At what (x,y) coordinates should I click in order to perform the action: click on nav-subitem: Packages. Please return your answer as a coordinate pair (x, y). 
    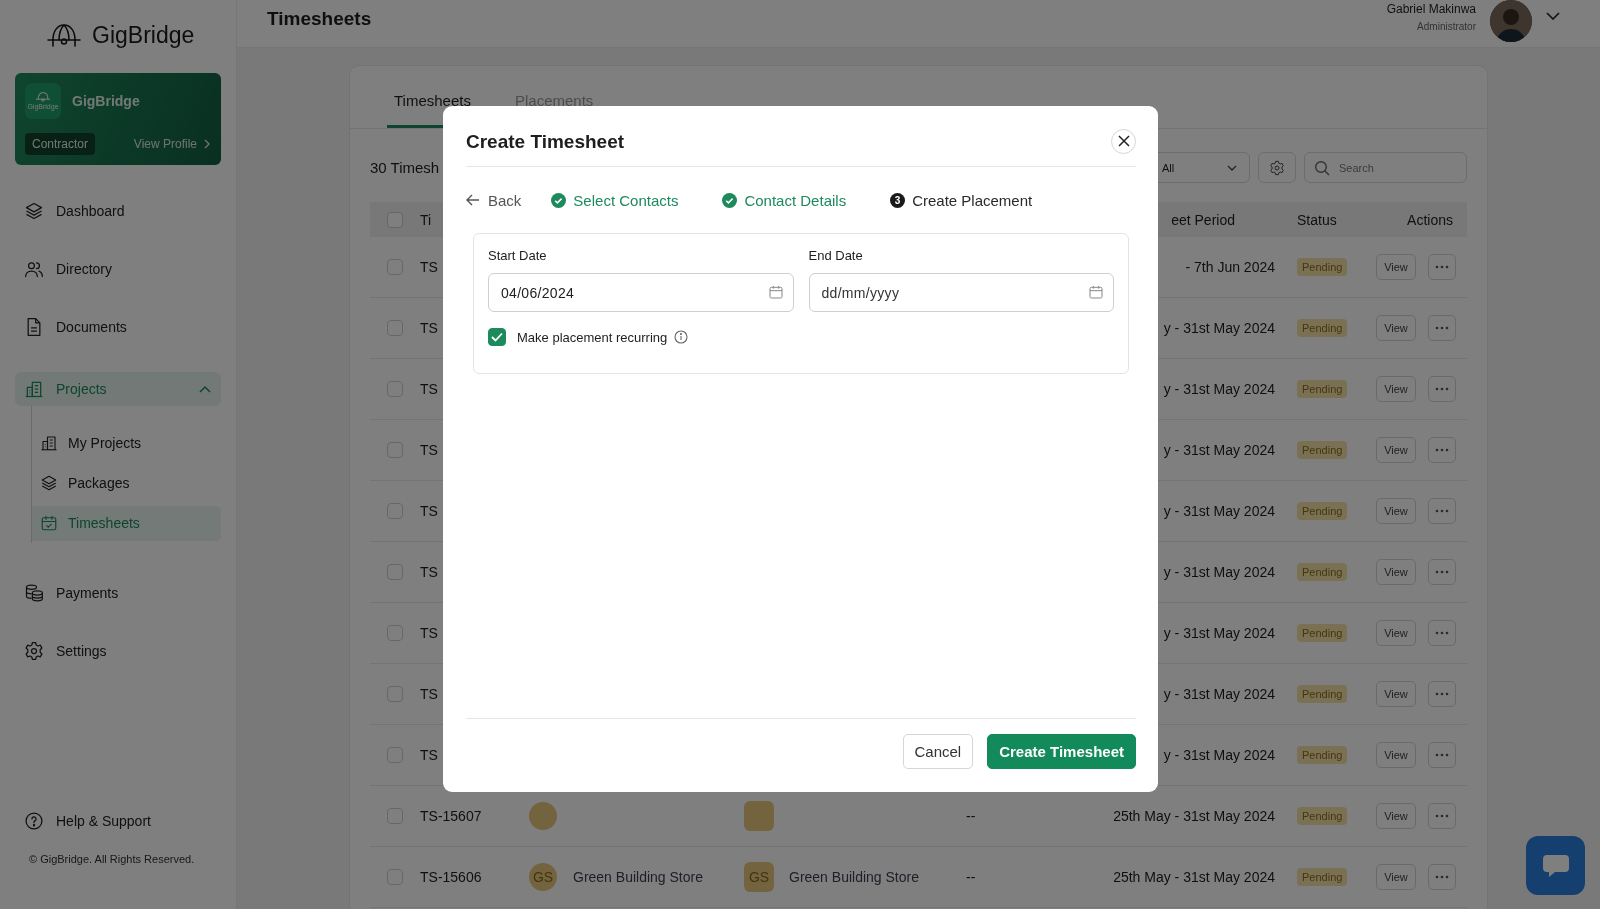
    Looking at the image, I should click on (126, 483).